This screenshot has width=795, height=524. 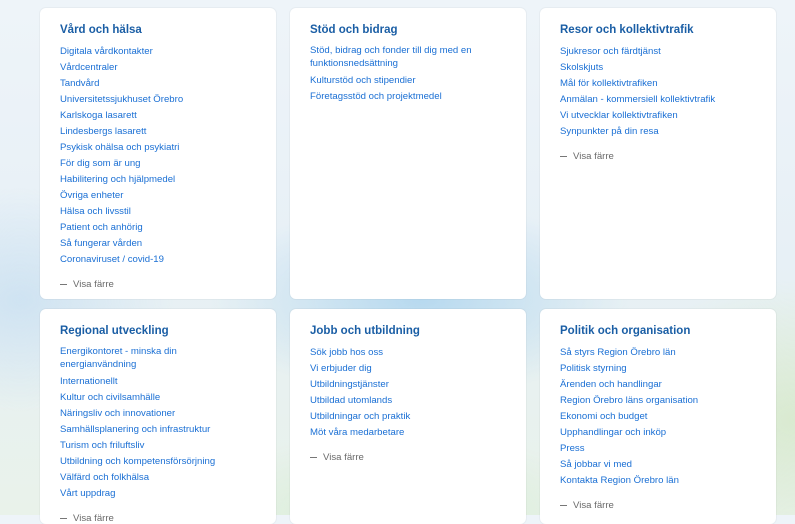 I want to click on link-coronaviruset: Coronaviruset / covid-19, so click(x=112, y=259).